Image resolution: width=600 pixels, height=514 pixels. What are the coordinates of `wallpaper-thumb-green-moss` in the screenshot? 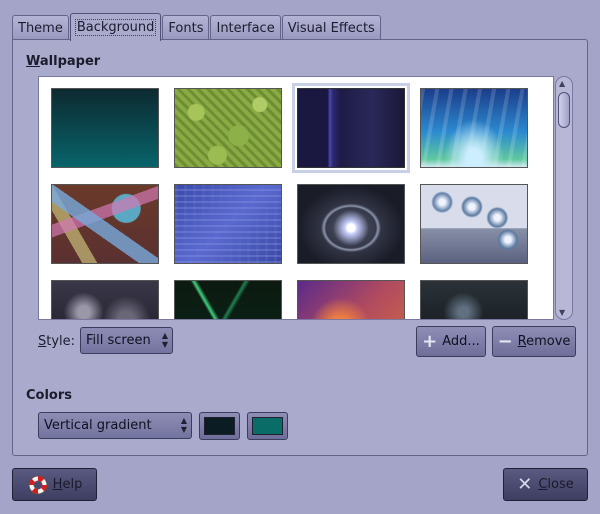 It's located at (228, 128).